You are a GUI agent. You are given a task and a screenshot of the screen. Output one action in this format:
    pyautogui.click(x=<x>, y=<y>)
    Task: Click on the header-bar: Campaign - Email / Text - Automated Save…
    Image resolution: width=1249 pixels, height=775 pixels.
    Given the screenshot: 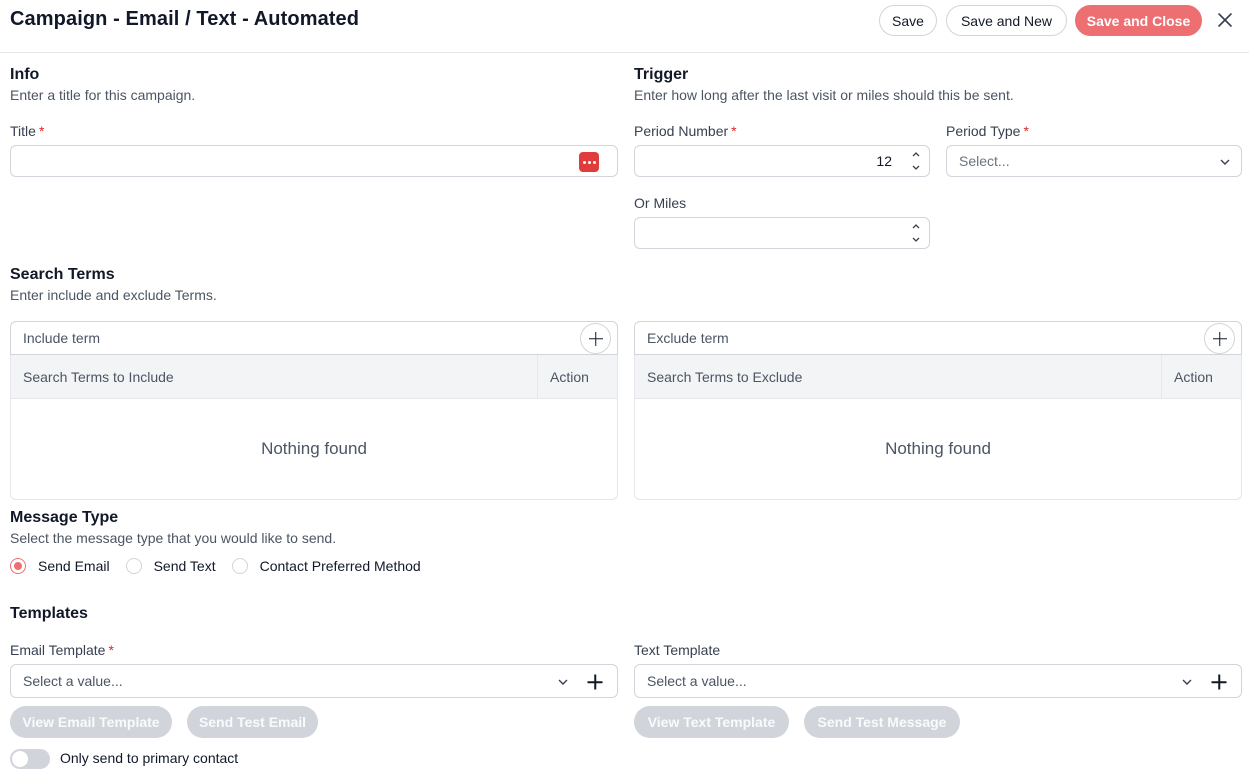 What is the action you would take?
    pyautogui.click(x=624, y=26)
    